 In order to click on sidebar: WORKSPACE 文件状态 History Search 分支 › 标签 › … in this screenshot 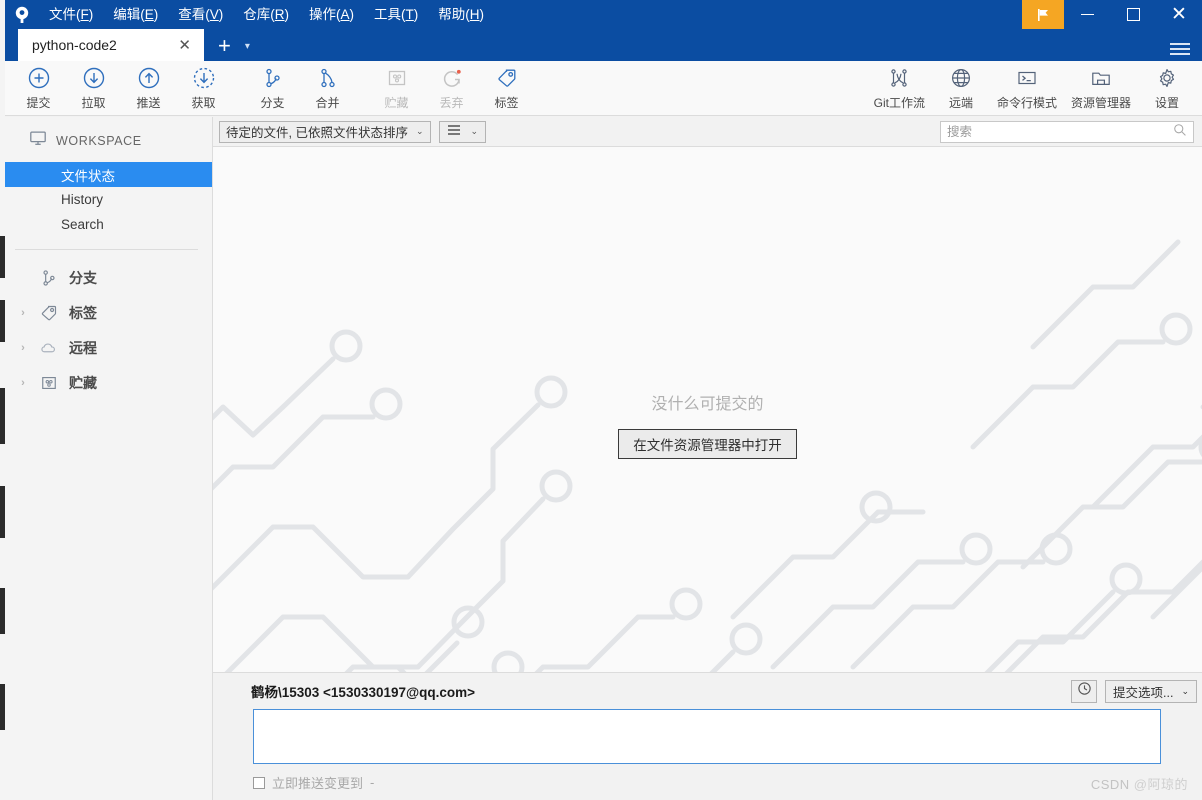, I will do `click(109, 458)`.